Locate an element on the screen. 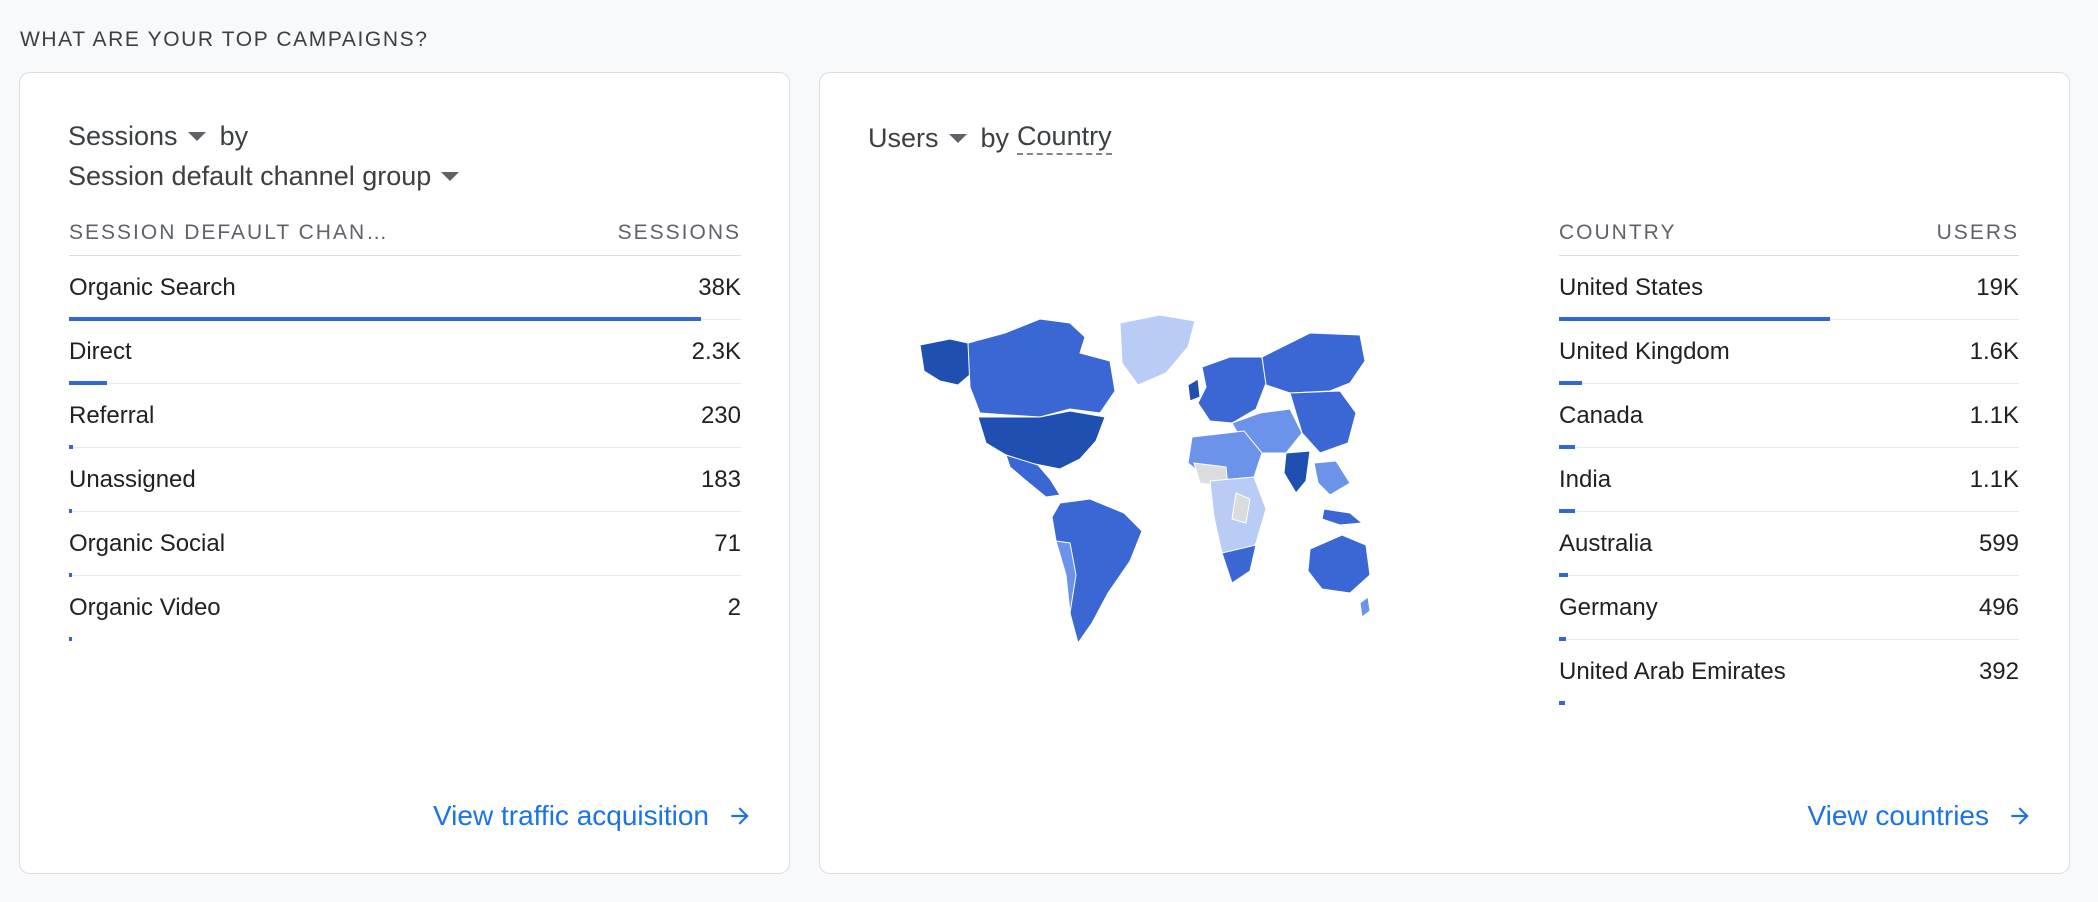 The image size is (2098, 902). map-region-alaska is located at coordinates (946, 362).